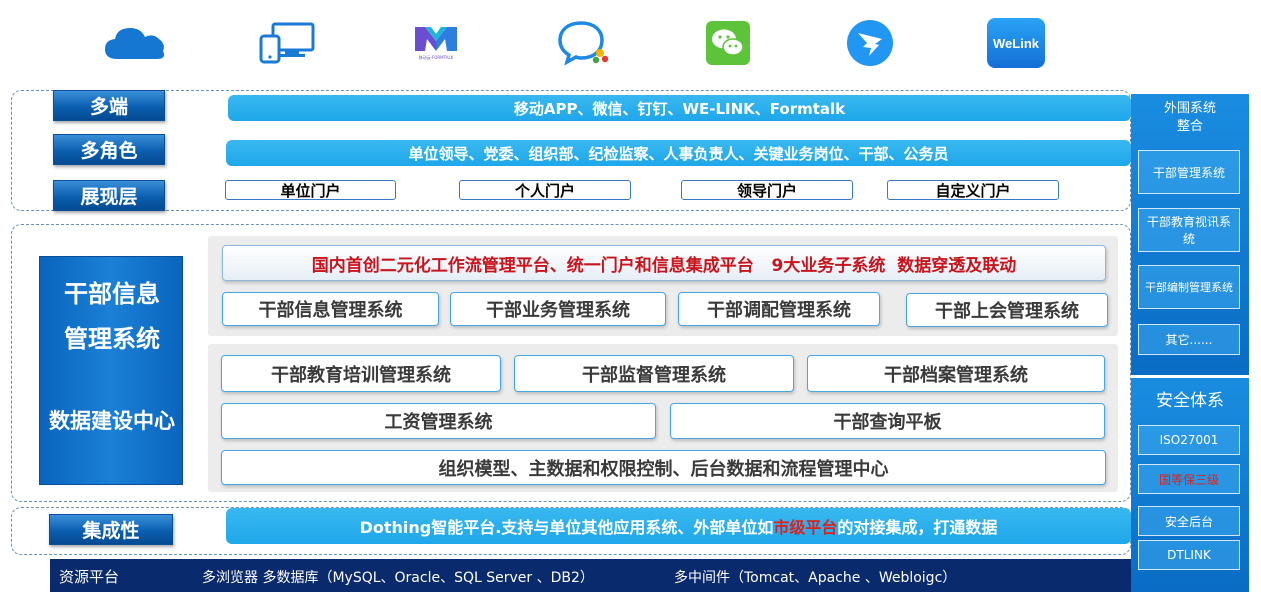 This screenshot has width=1261, height=610. I want to click on system-cadre-archive: 干部档案管理系统, so click(956, 373).